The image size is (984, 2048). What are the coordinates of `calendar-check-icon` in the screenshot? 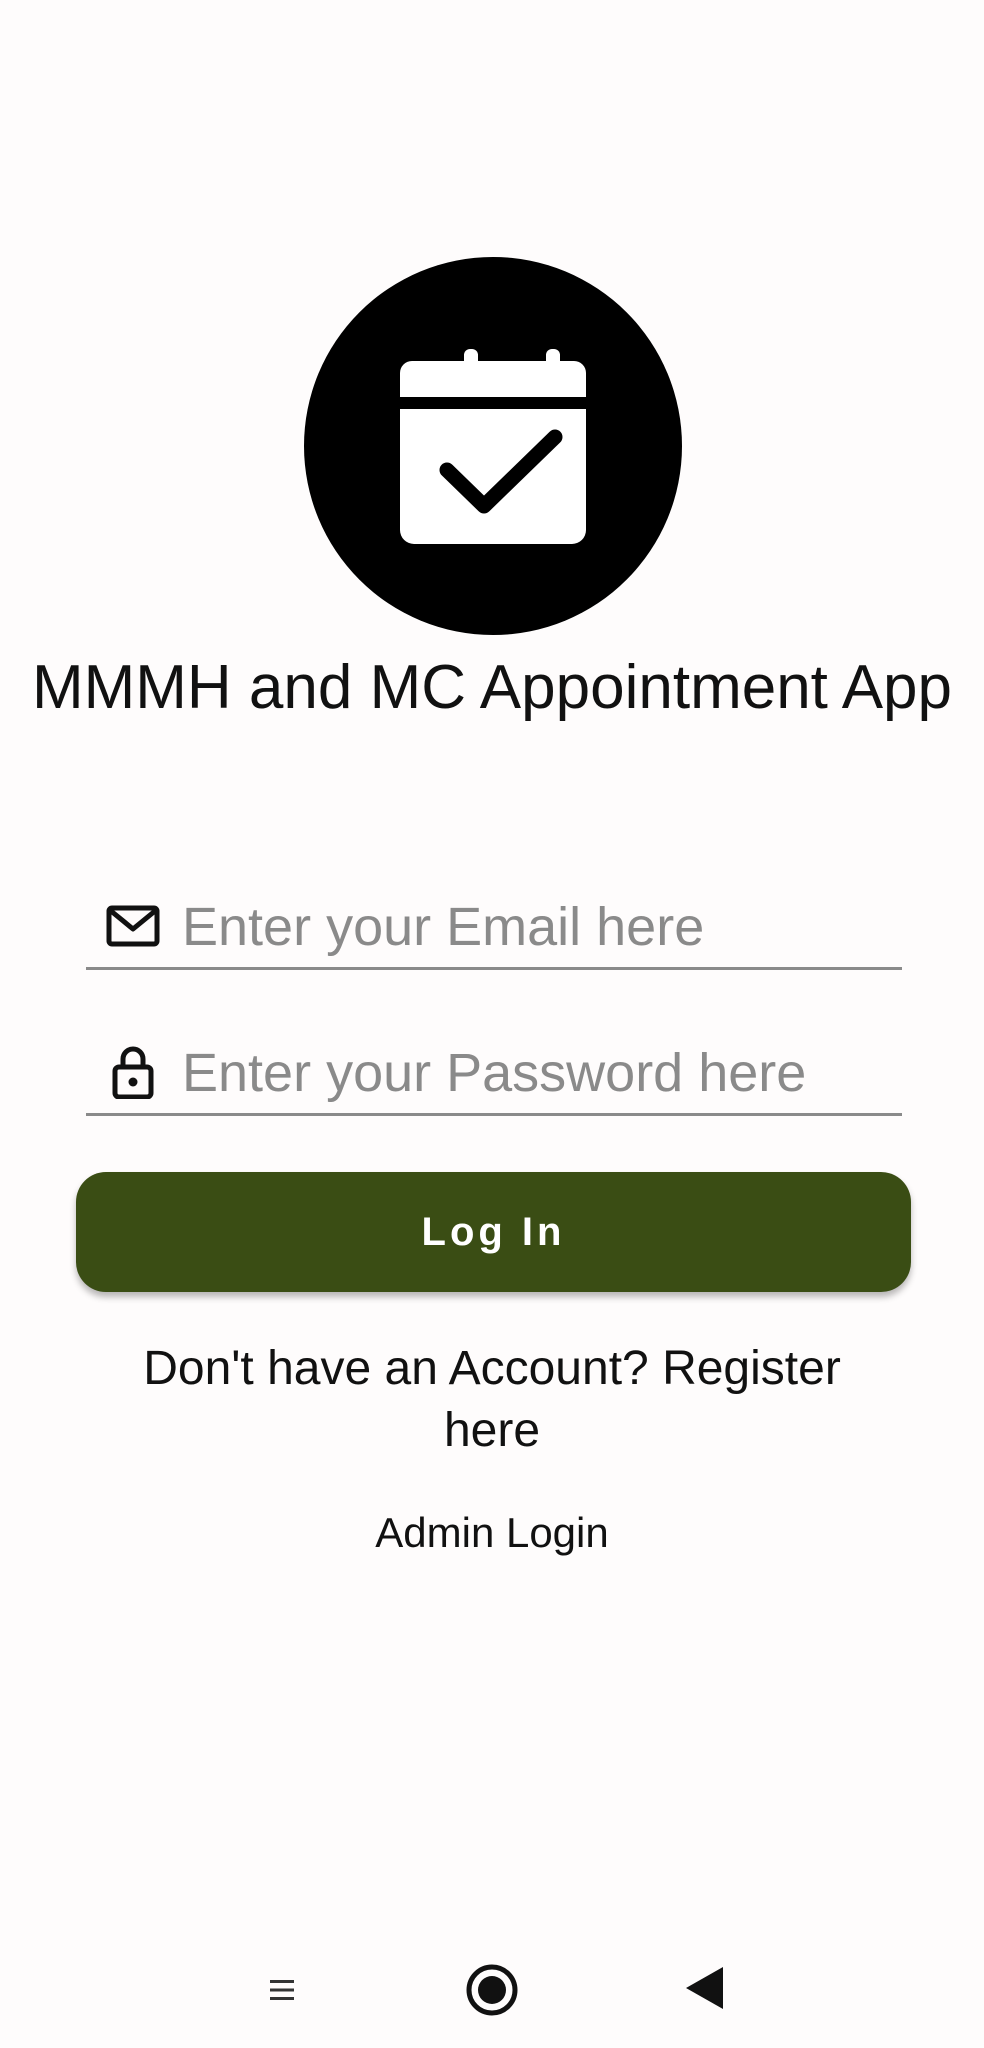 It's located at (493, 446).